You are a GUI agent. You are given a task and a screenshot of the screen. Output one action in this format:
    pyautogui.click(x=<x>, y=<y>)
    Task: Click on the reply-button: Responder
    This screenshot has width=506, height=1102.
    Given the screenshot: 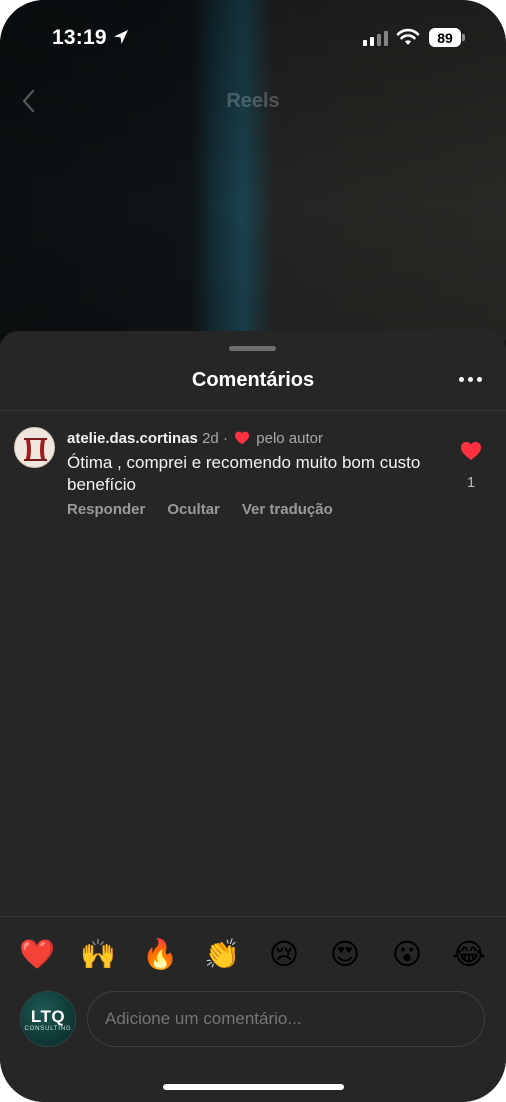 What is the action you would take?
    pyautogui.click(x=106, y=509)
    